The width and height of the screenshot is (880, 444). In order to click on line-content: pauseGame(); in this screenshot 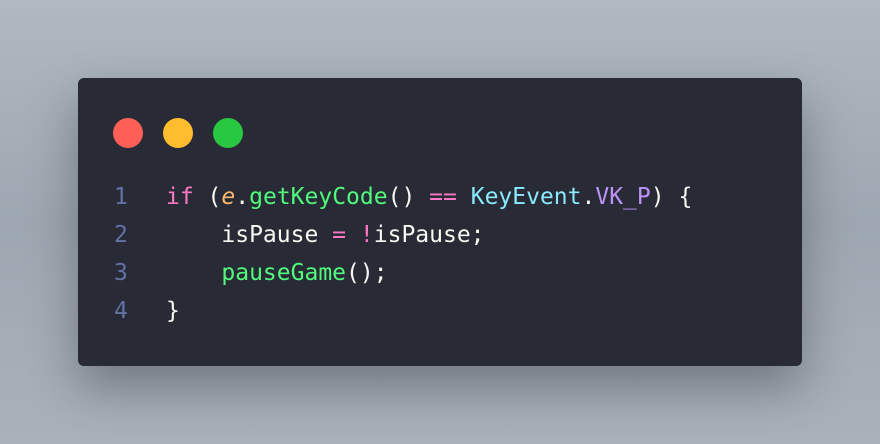, I will do `click(277, 273)`.